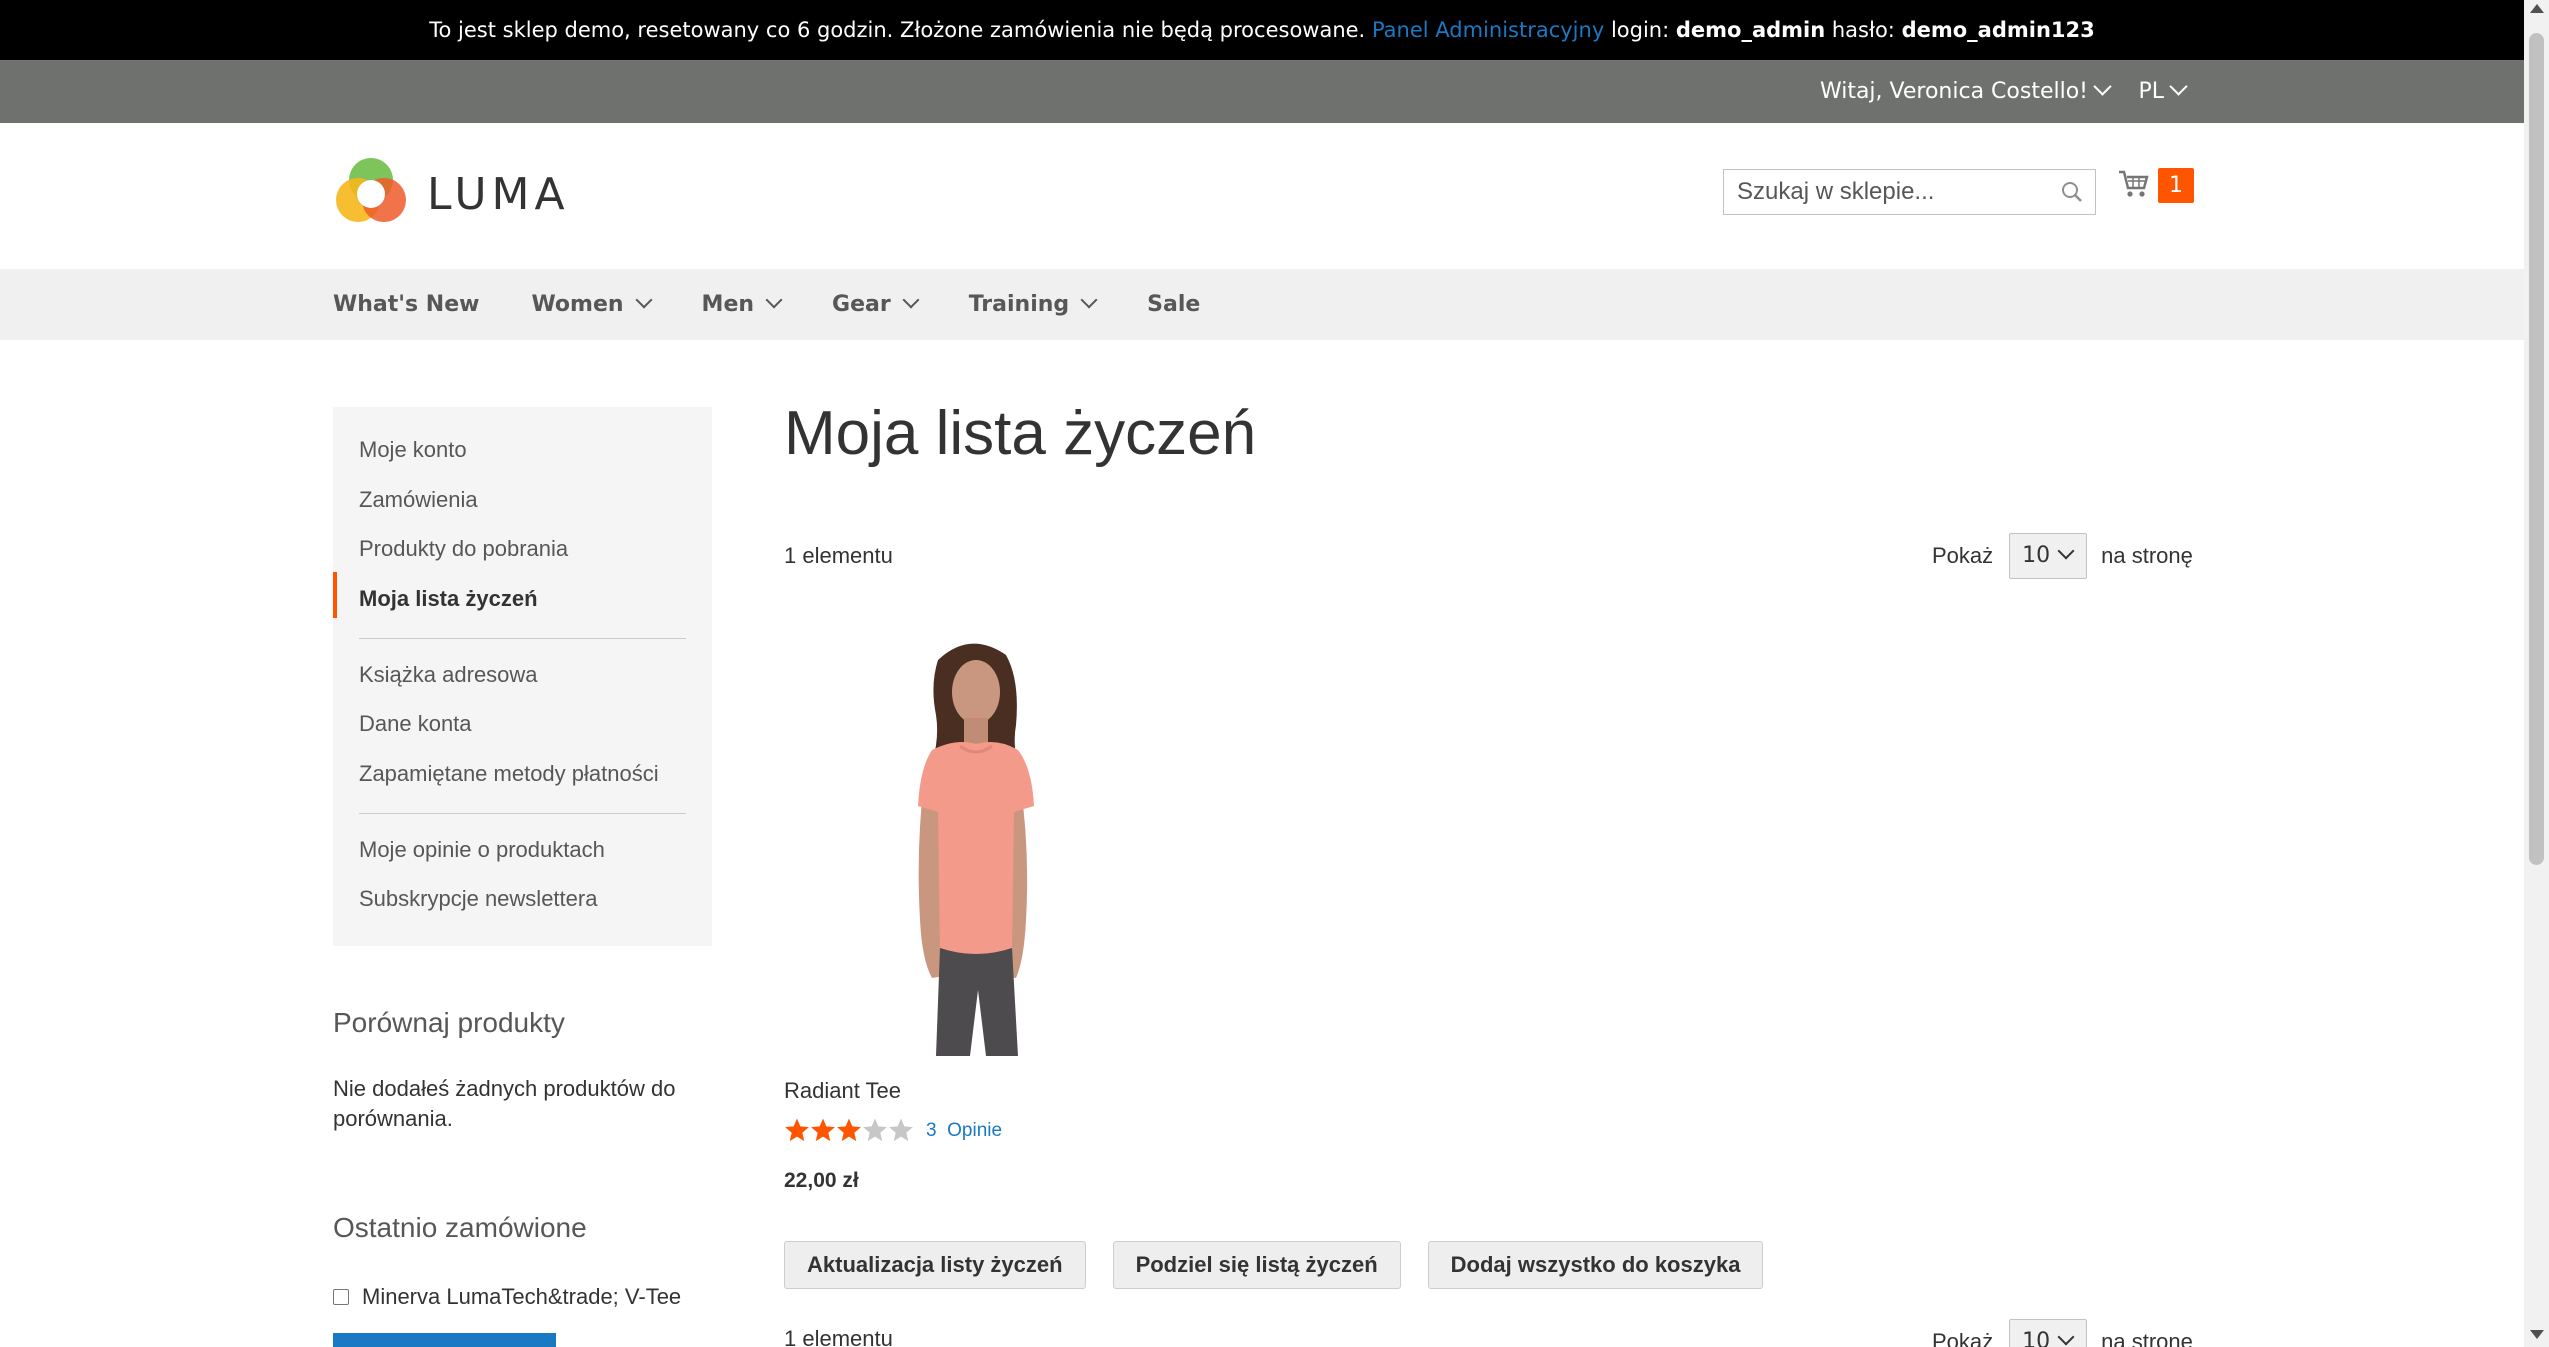 The width and height of the screenshot is (2549, 1347). What do you see at coordinates (1863, 30) in the screenshot?
I see `password-label: hasło:` at bounding box center [1863, 30].